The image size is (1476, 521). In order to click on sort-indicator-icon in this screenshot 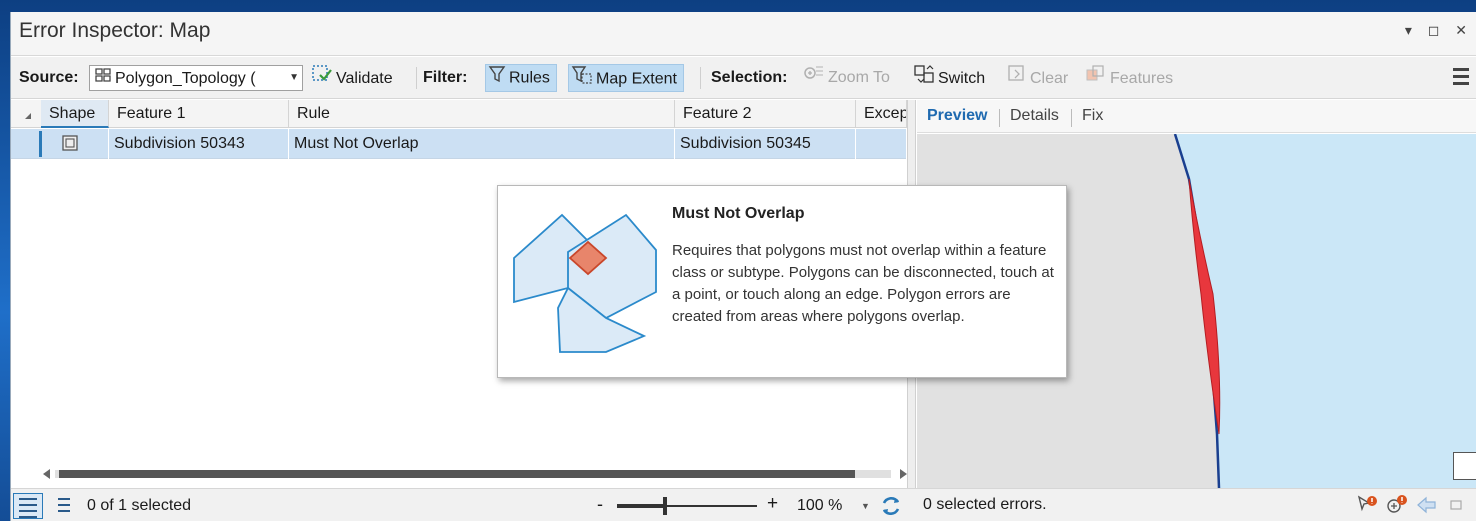, I will do `click(28, 116)`.